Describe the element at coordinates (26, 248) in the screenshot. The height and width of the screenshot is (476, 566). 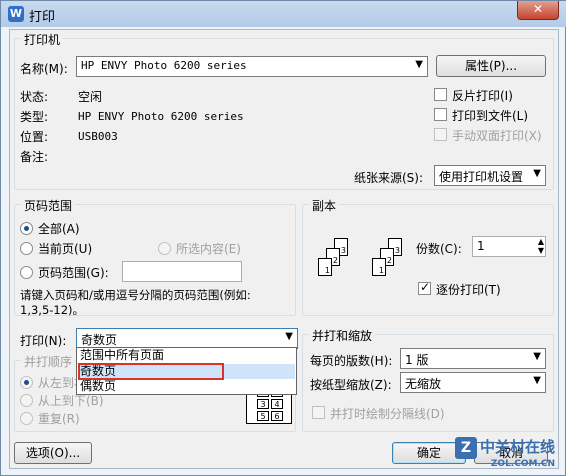
I see `page-range-current-radio` at that location.